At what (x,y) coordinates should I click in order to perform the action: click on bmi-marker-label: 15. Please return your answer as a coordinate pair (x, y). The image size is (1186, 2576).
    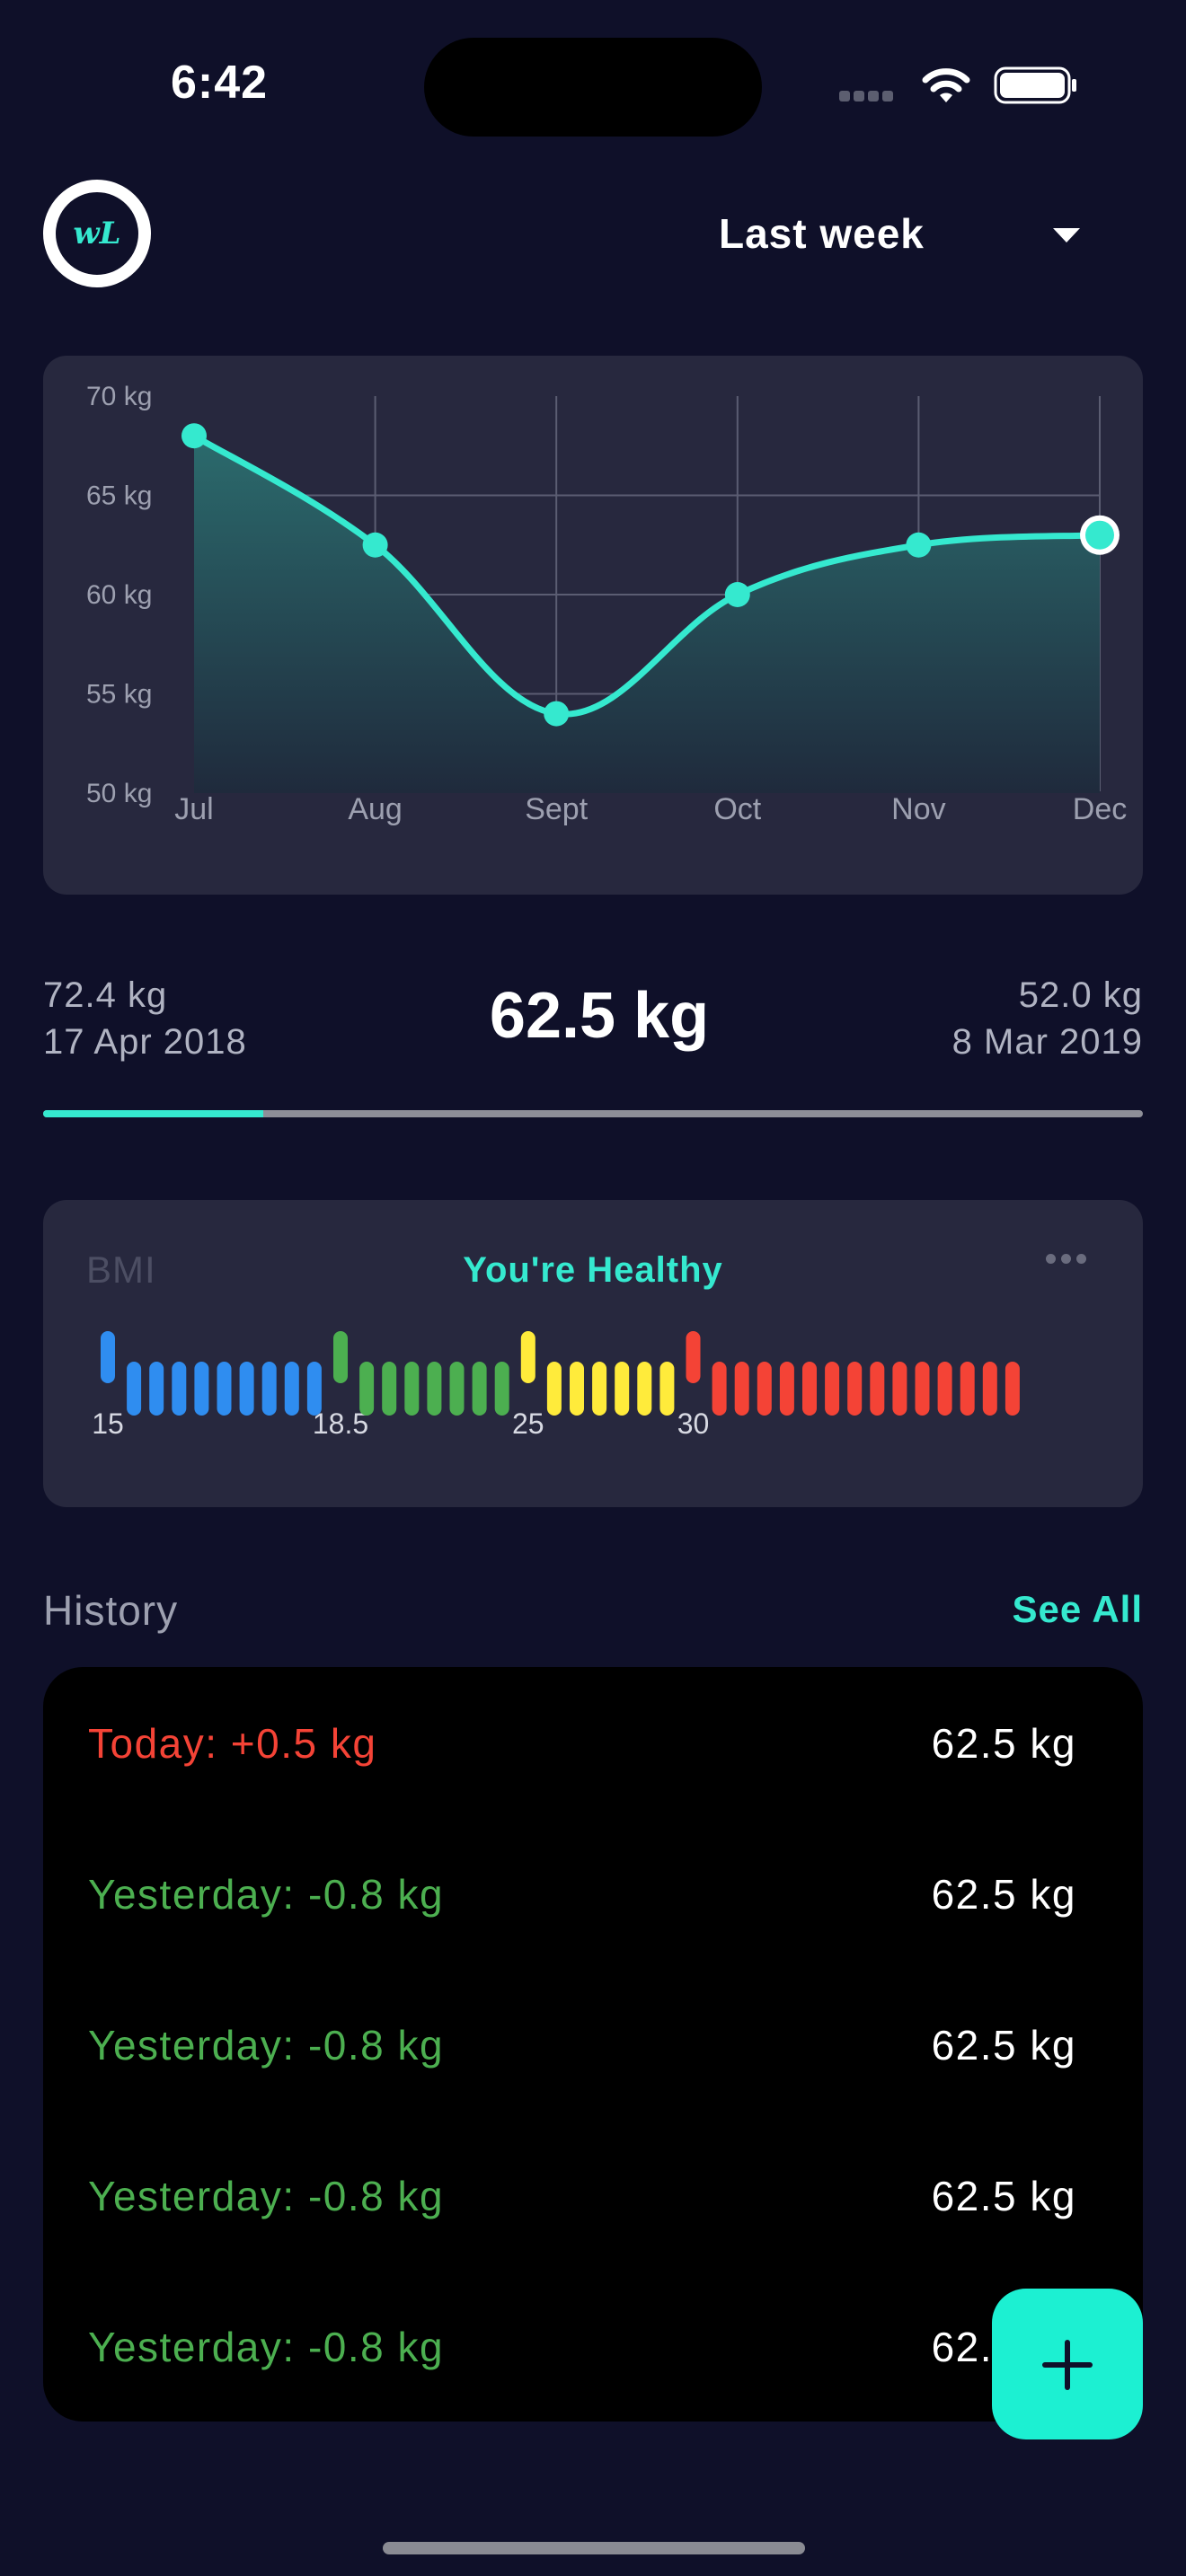
    Looking at the image, I should click on (108, 1423).